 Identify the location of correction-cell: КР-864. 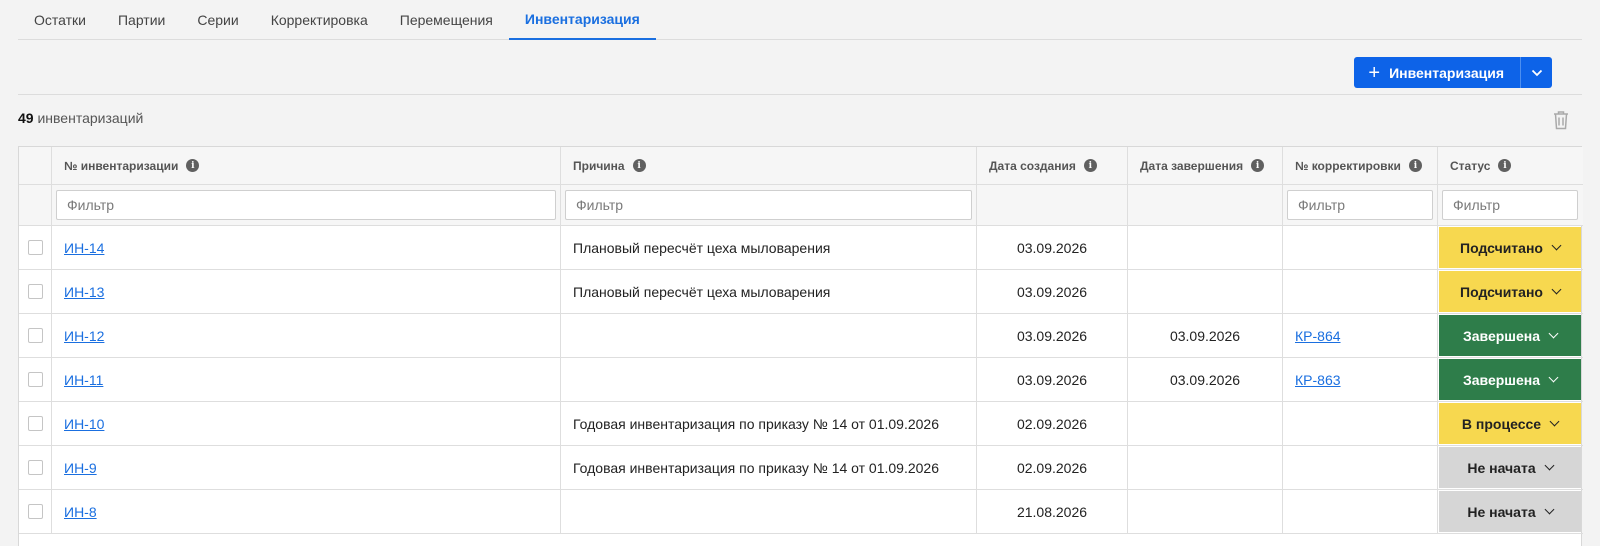
(1360, 335).